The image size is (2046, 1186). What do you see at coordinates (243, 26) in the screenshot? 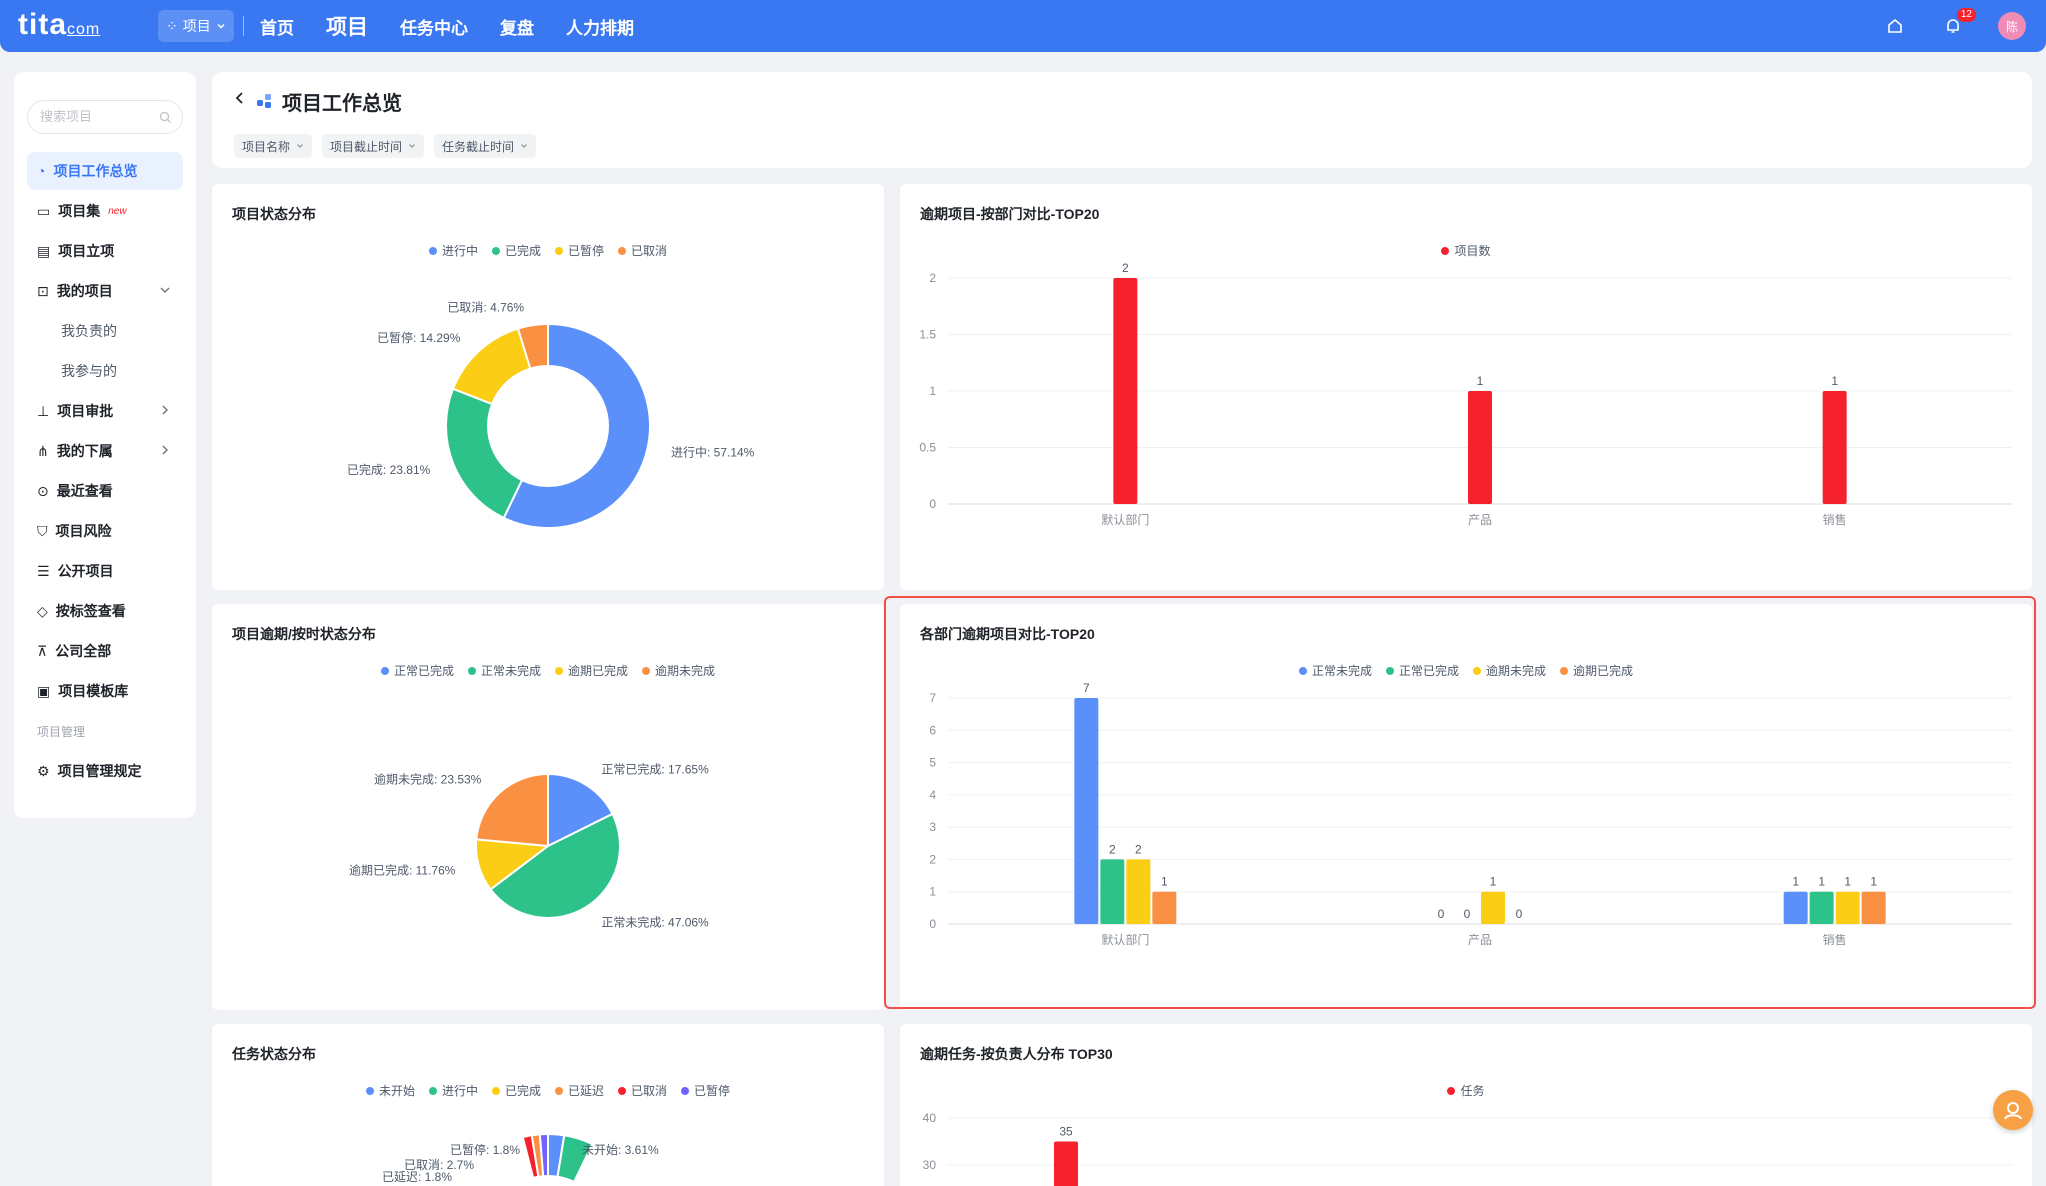
I see `divider` at bounding box center [243, 26].